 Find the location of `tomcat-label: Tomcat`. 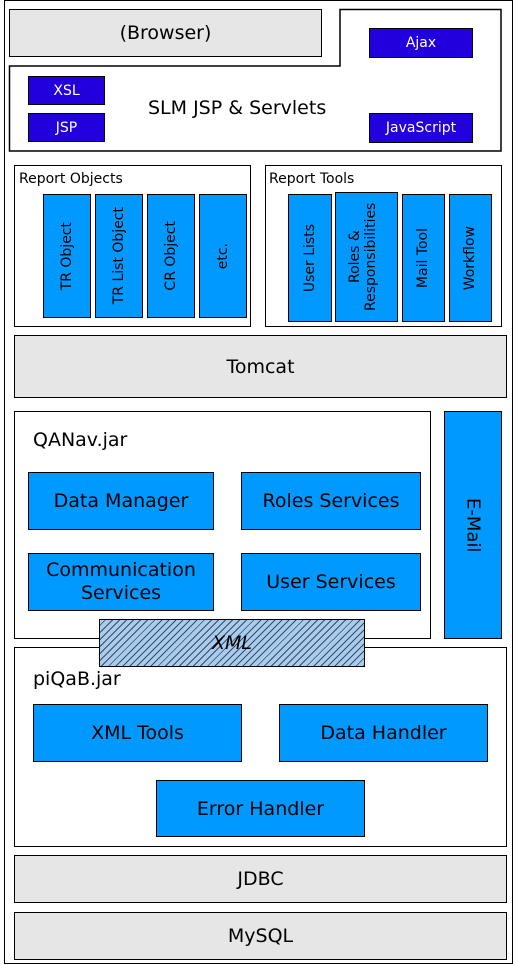

tomcat-label: Tomcat is located at coordinates (260, 366).